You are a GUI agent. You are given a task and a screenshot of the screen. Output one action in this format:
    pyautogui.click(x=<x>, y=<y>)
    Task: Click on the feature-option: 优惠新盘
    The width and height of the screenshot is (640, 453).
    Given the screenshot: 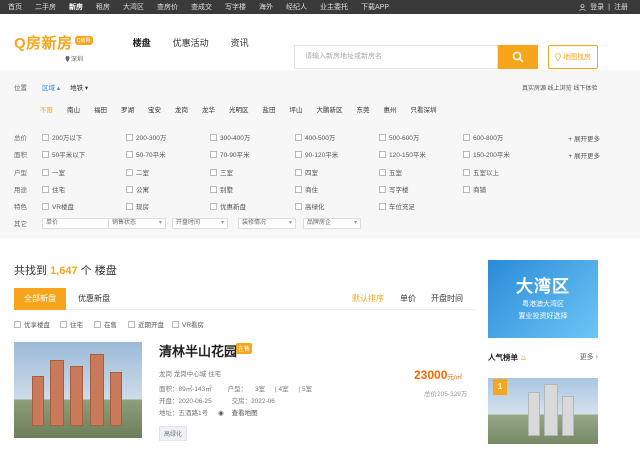 What is the action you would take?
    pyautogui.click(x=228, y=206)
    